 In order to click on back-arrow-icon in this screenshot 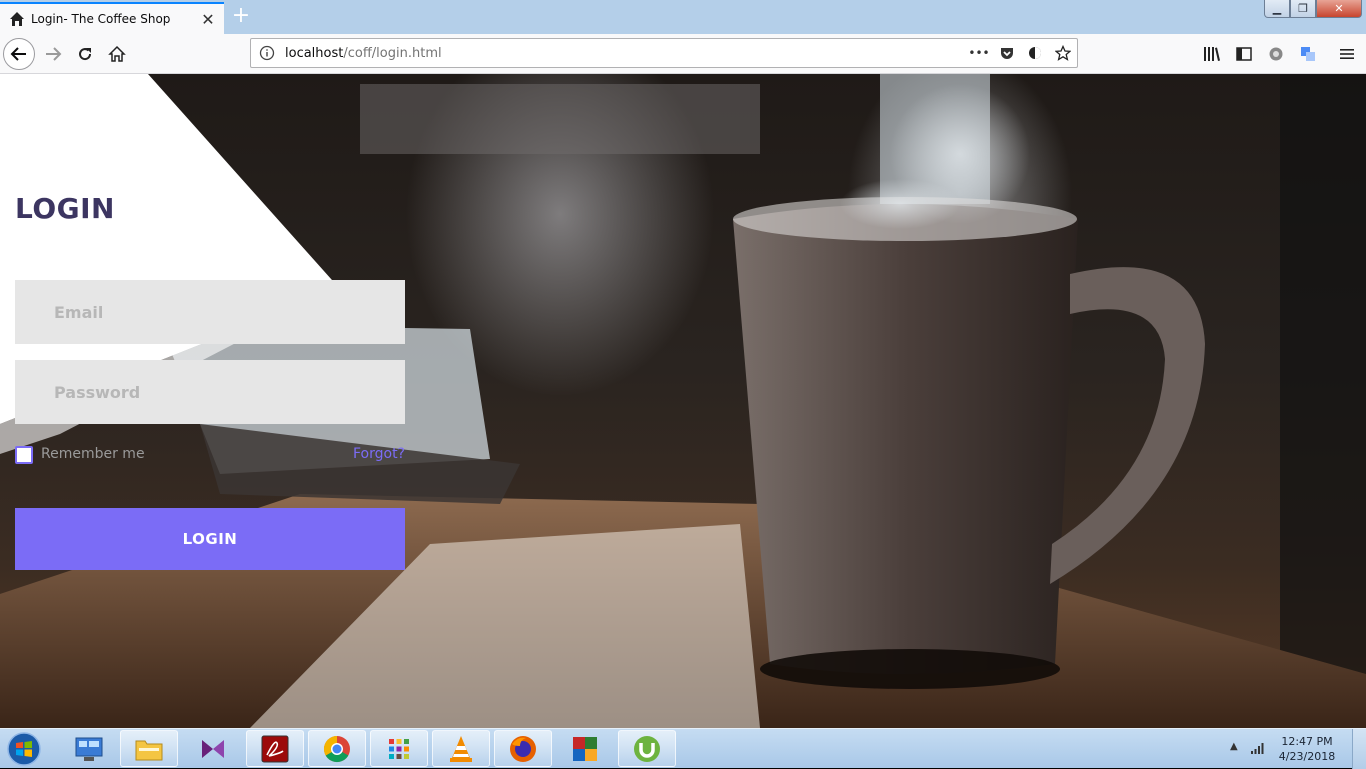, I will do `click(18, 54)`.